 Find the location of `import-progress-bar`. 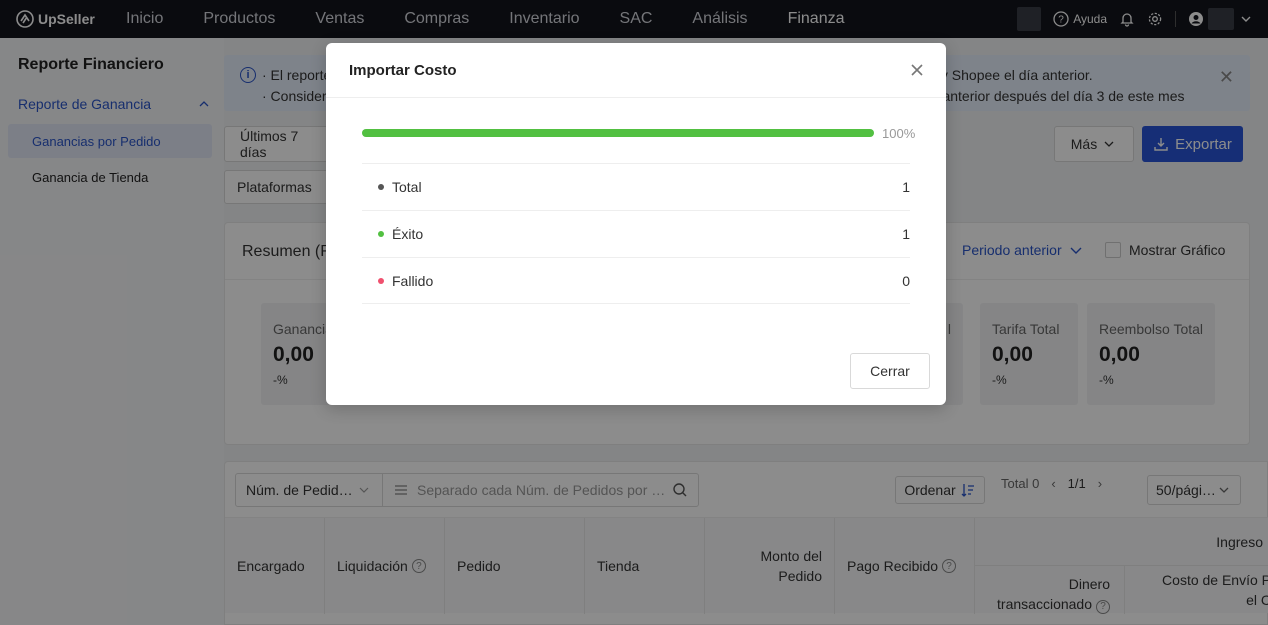

import-progress-bar is located at coordinates (618, 133).